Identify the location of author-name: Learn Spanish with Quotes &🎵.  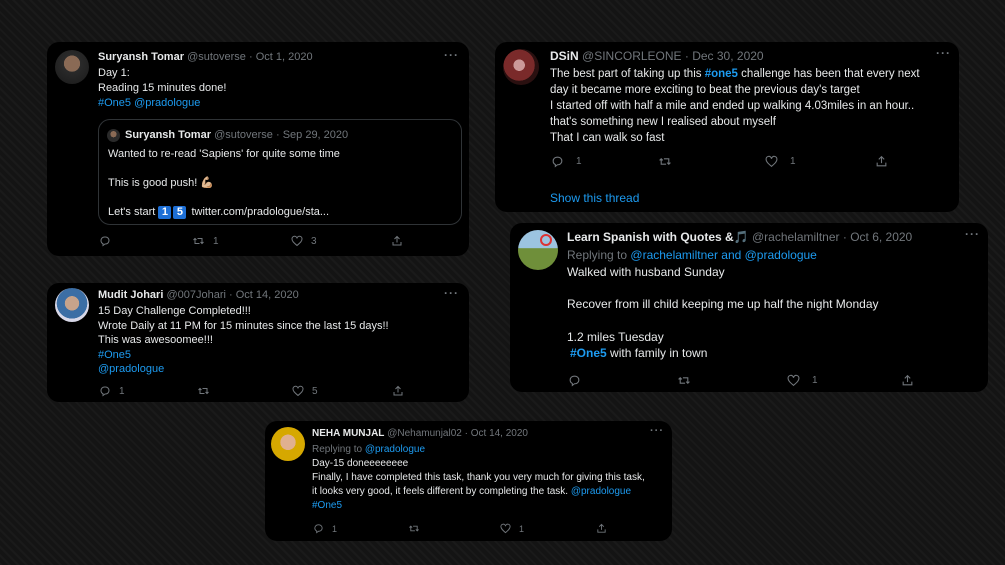
(658, 237).